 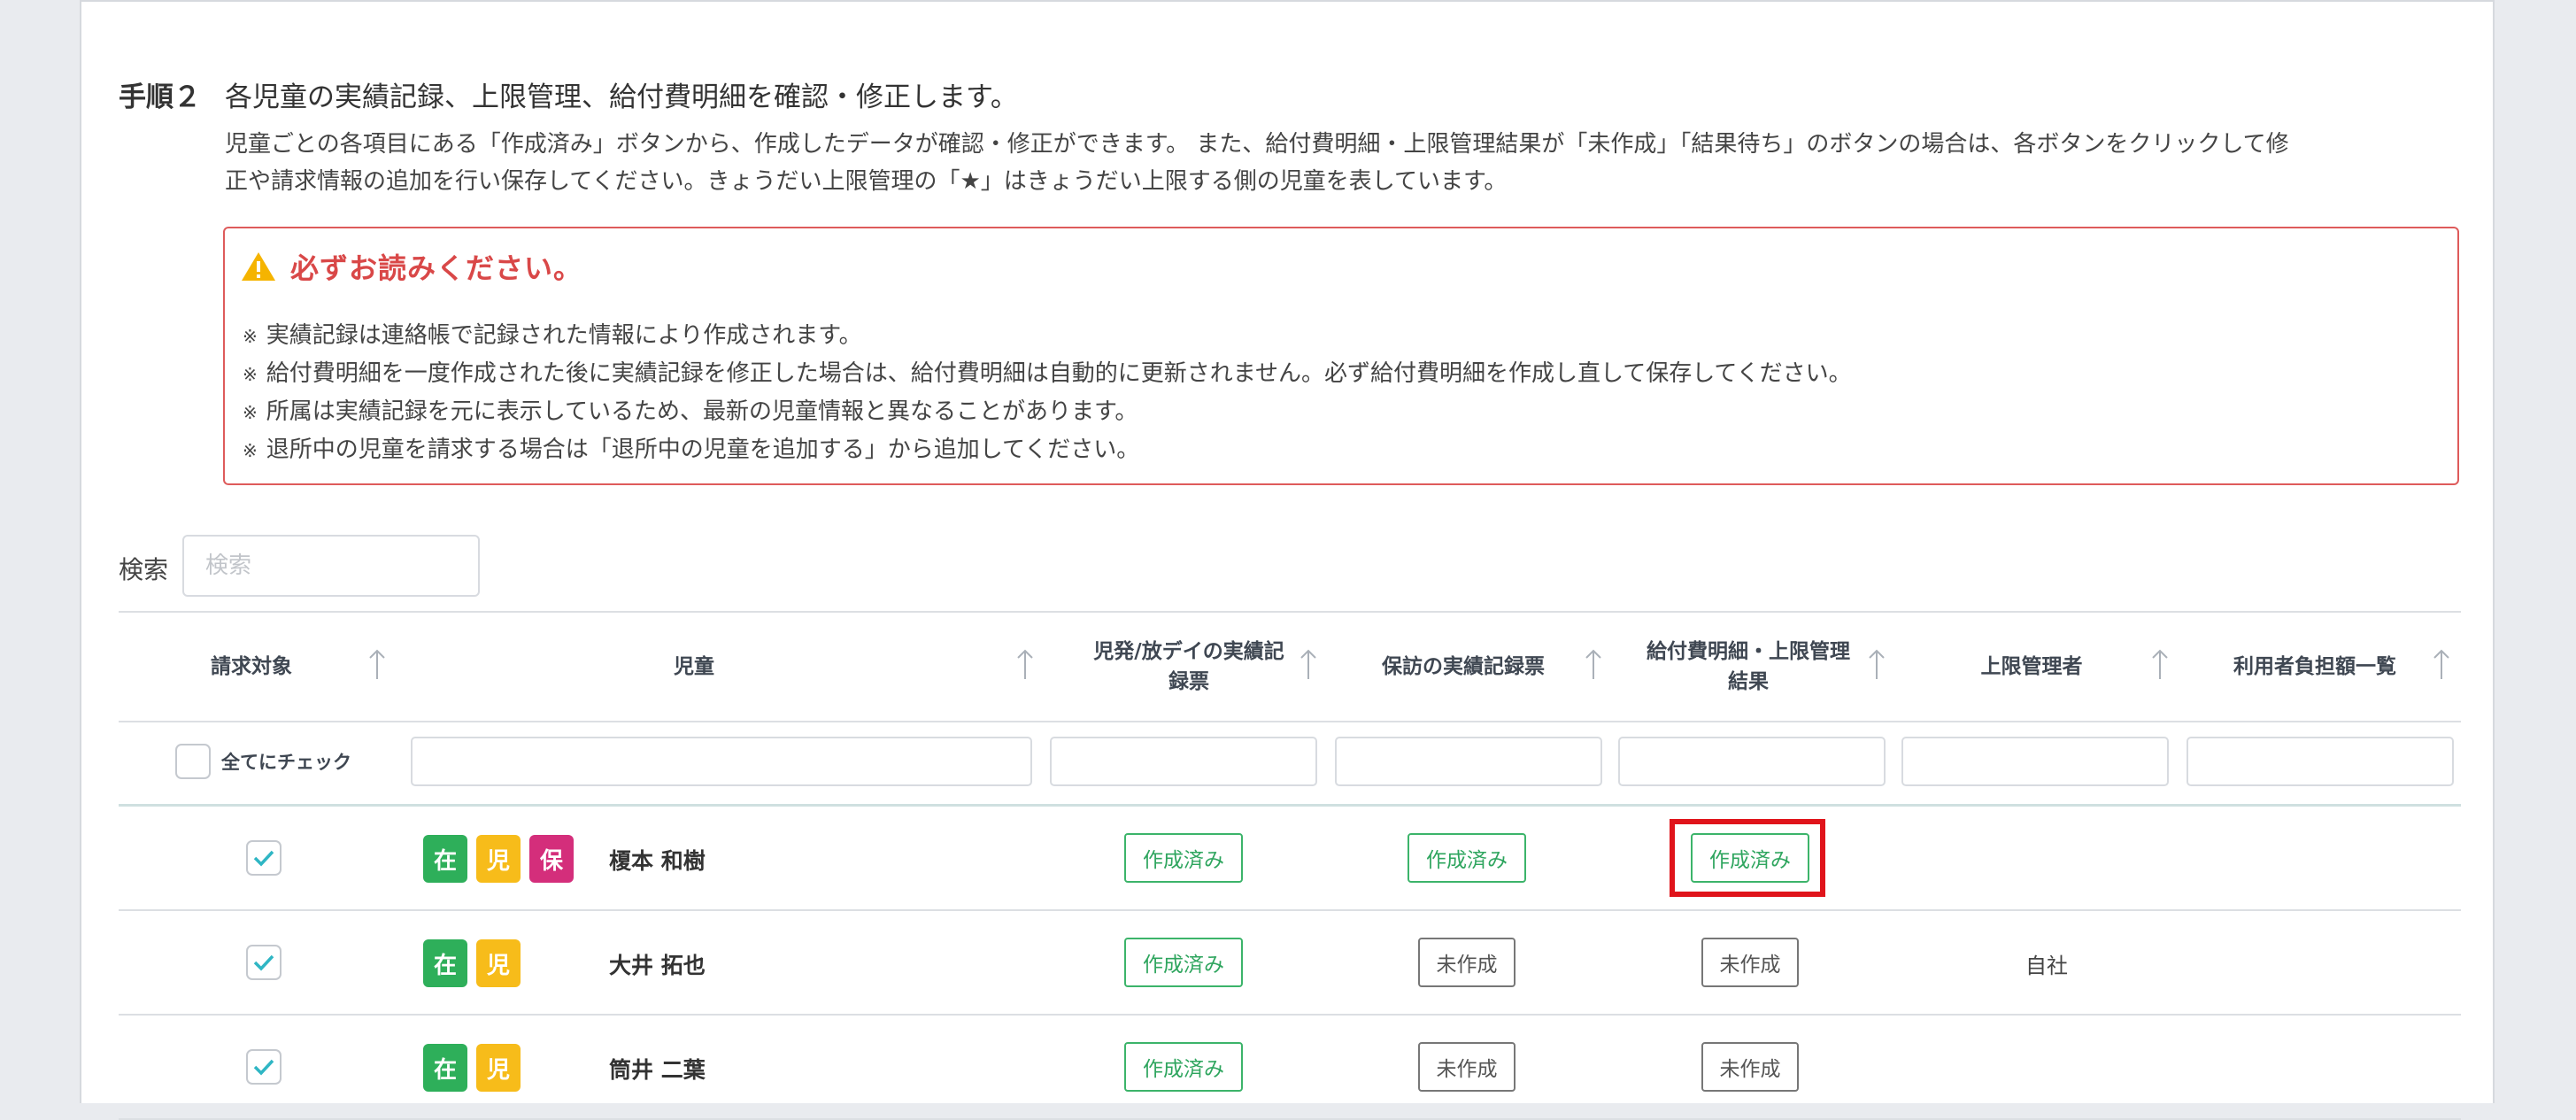 I want to click on check-all-checkbox, so click(x=193, y=762).